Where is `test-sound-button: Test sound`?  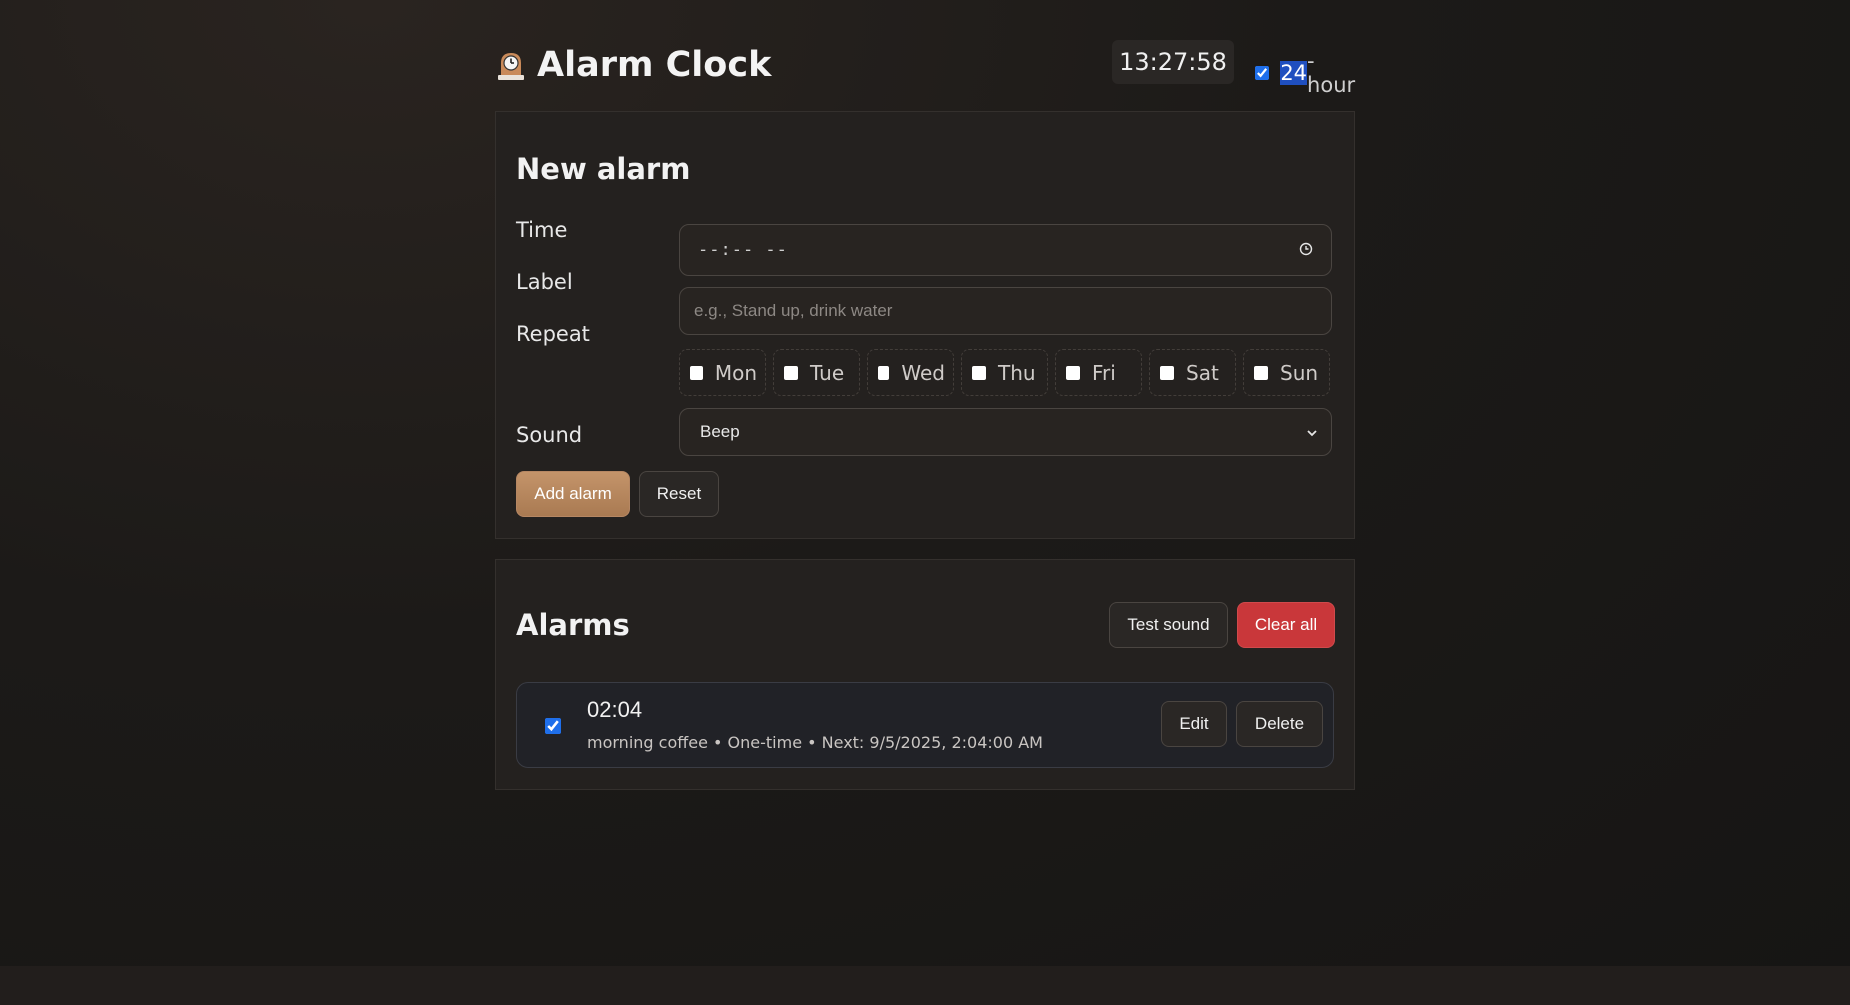 test-sound-button: Test sound is located at coordinates (1168, 625).